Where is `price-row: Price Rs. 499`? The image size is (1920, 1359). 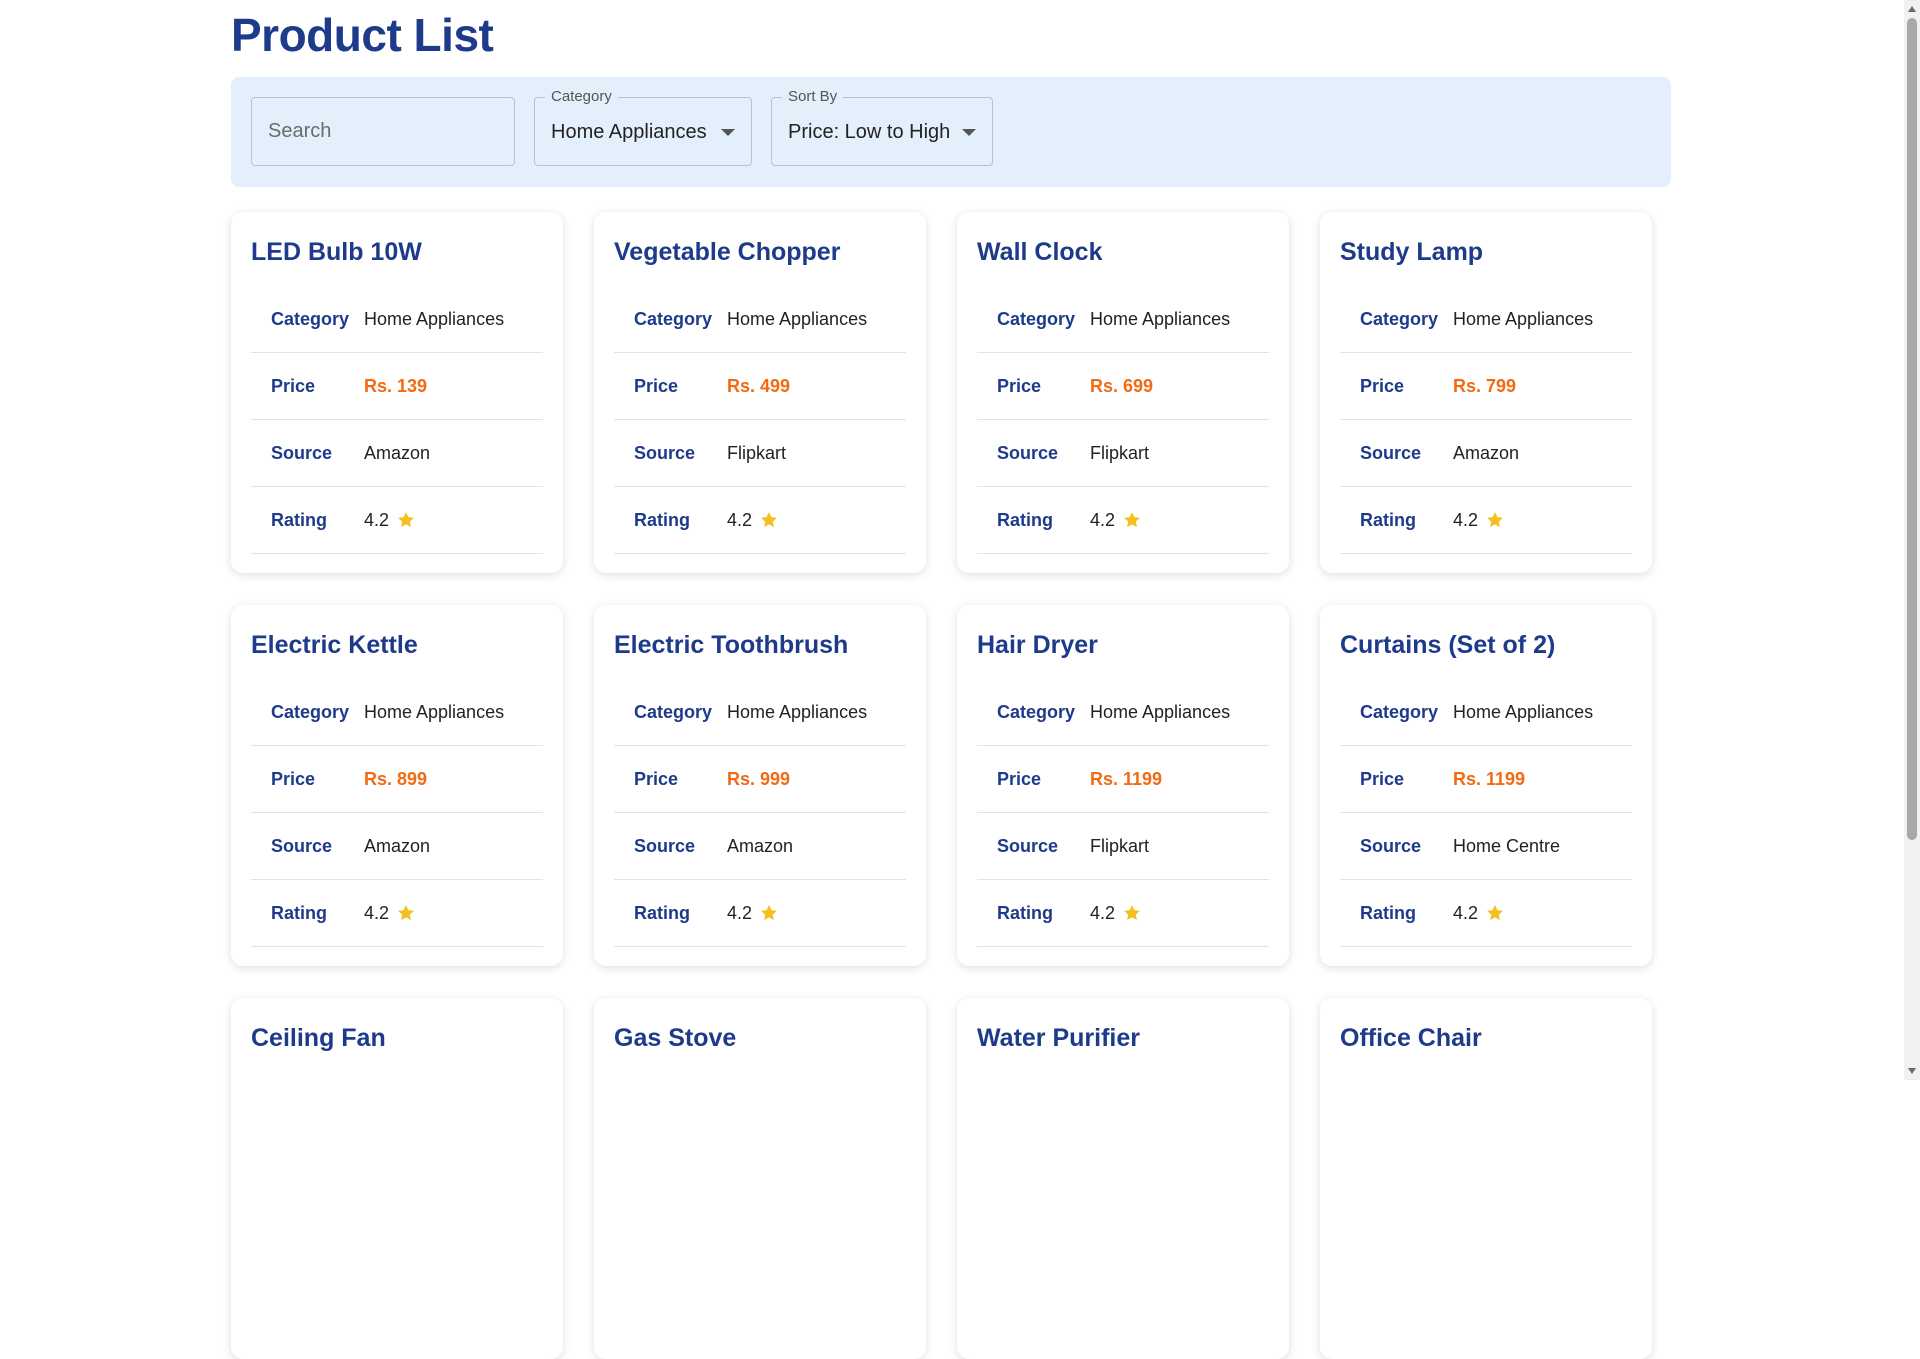 price-row: Price Rs. 499 is located at coordinates (760, 386).